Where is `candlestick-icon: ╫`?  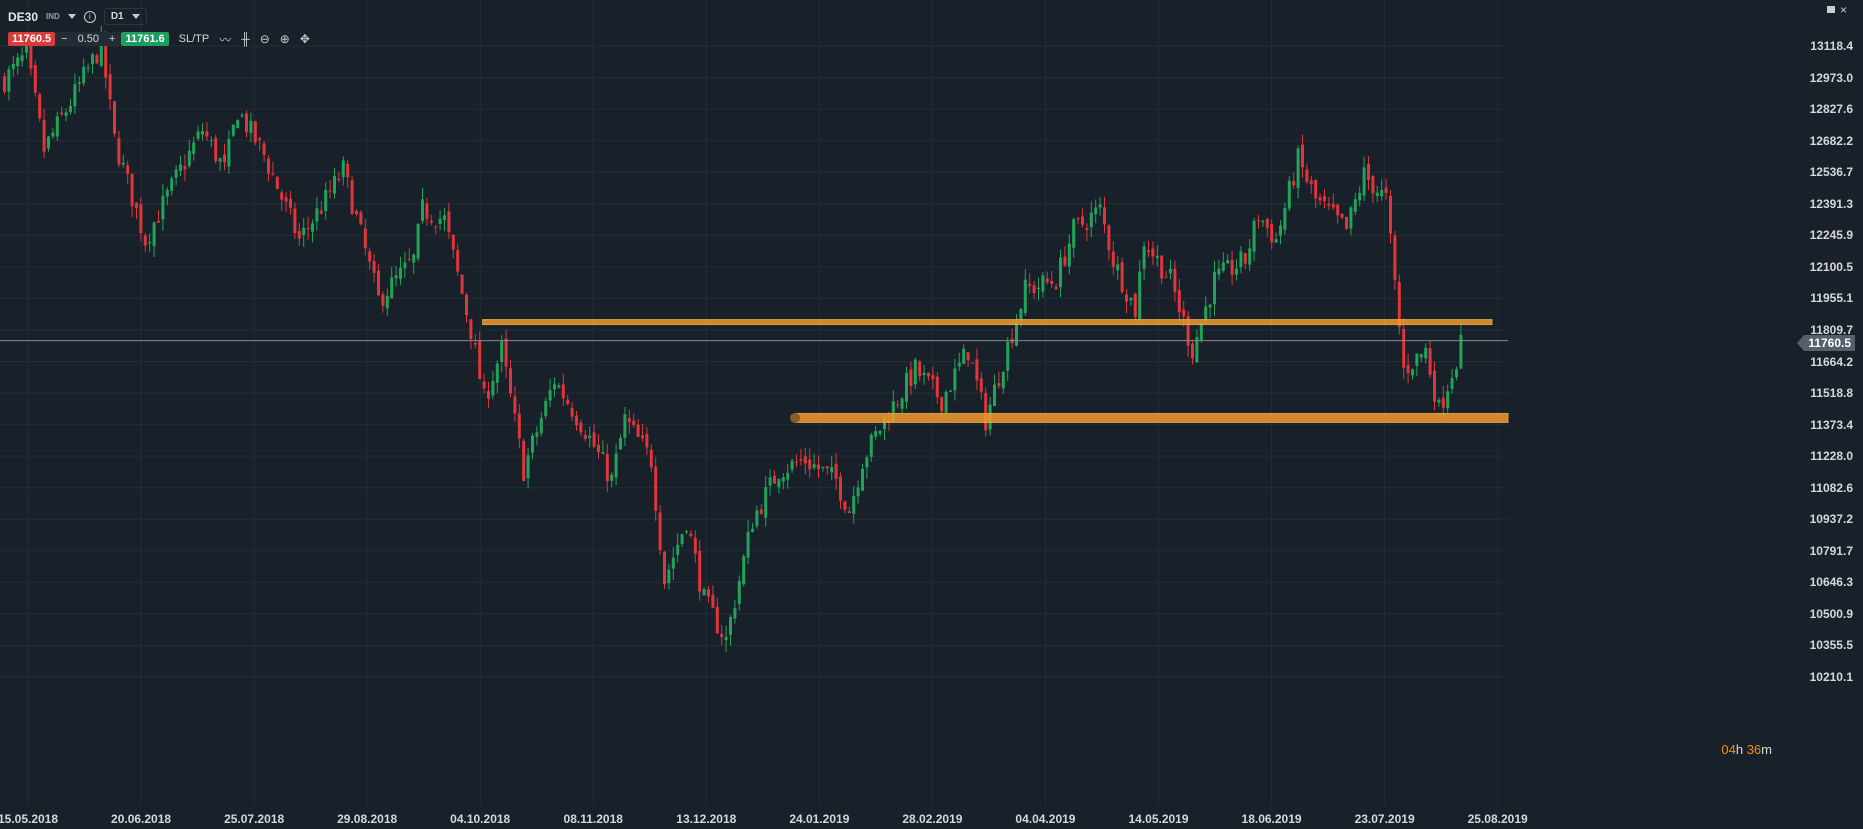
candlestick-icon: ╫ is located at coordinates (245, 39).